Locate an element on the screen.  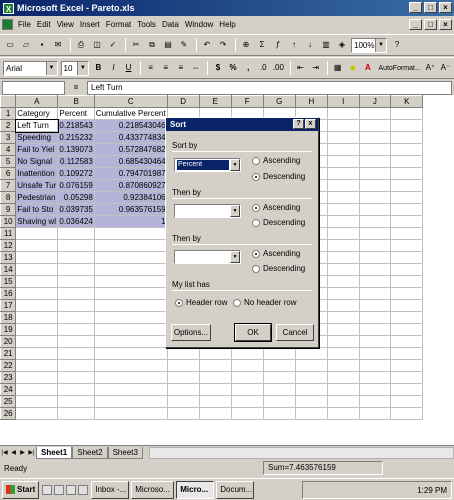
prev-sheet-icon: ◀ is located at coordinates (13, 452).